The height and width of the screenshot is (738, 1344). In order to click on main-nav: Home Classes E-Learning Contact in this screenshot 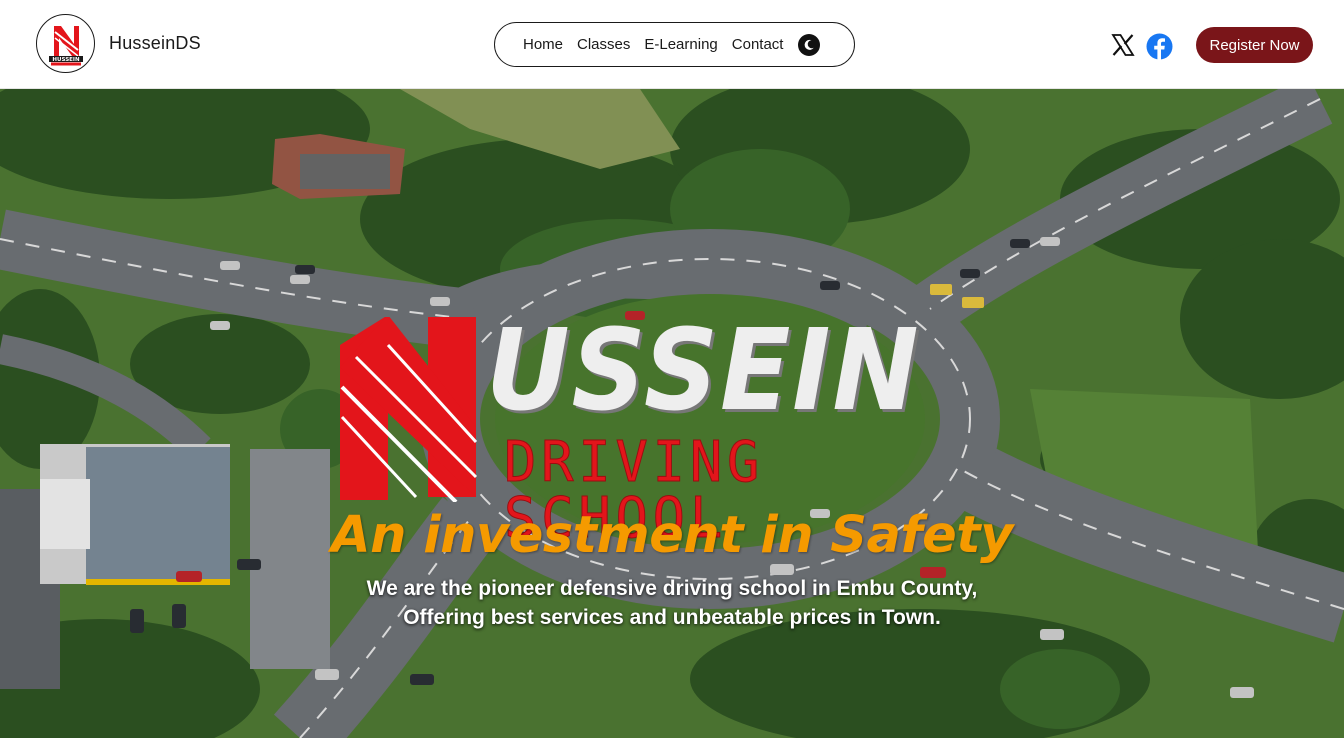, I will do `click(674, 44)`.